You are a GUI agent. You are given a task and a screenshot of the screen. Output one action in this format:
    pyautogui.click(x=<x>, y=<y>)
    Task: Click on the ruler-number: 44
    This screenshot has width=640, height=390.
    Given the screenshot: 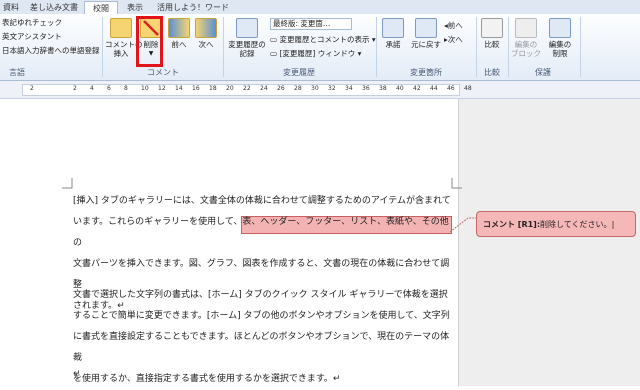 What is the action you would take?
    pyautogui.click(x=434, y=88)
    